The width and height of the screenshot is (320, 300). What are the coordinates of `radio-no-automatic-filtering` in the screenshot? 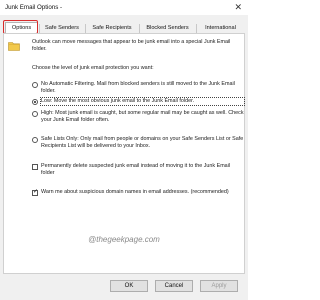 It's located at (35, 85).